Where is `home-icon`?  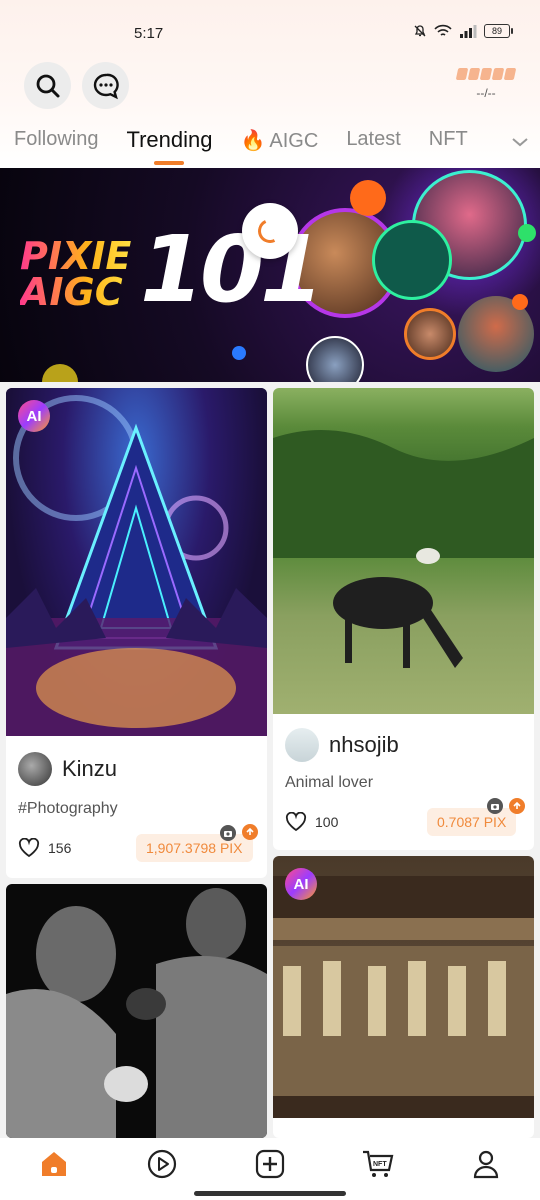
home-icon is located at coordinates (54, 1164).